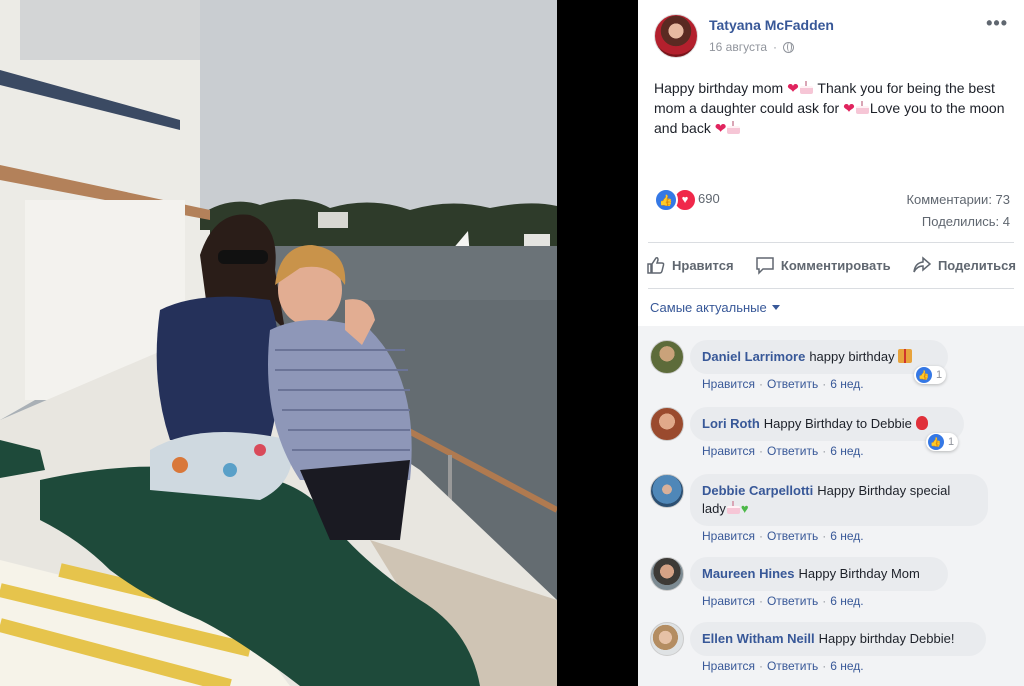 The image size is (1024, 686). Describe the element at coordinates (721, 88) in the screenshot. I see `post-text-part-1: Happy birthday mom` at that location.